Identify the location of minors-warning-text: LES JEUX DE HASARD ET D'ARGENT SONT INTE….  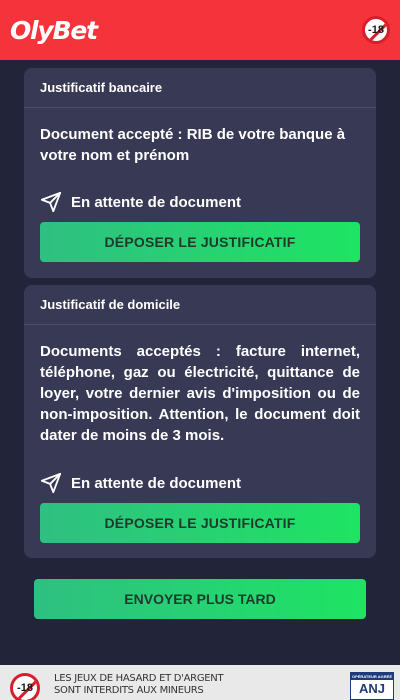
(139, 685).